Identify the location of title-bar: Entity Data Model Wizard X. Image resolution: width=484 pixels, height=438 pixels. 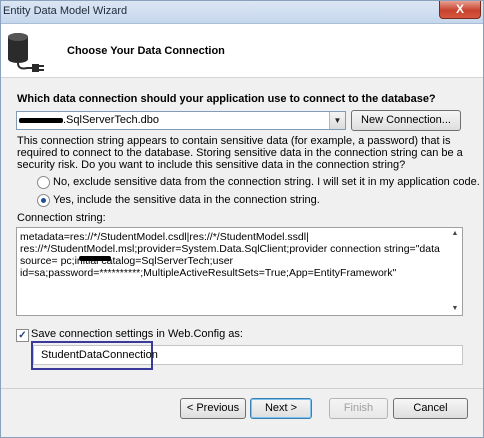
(242, 12).